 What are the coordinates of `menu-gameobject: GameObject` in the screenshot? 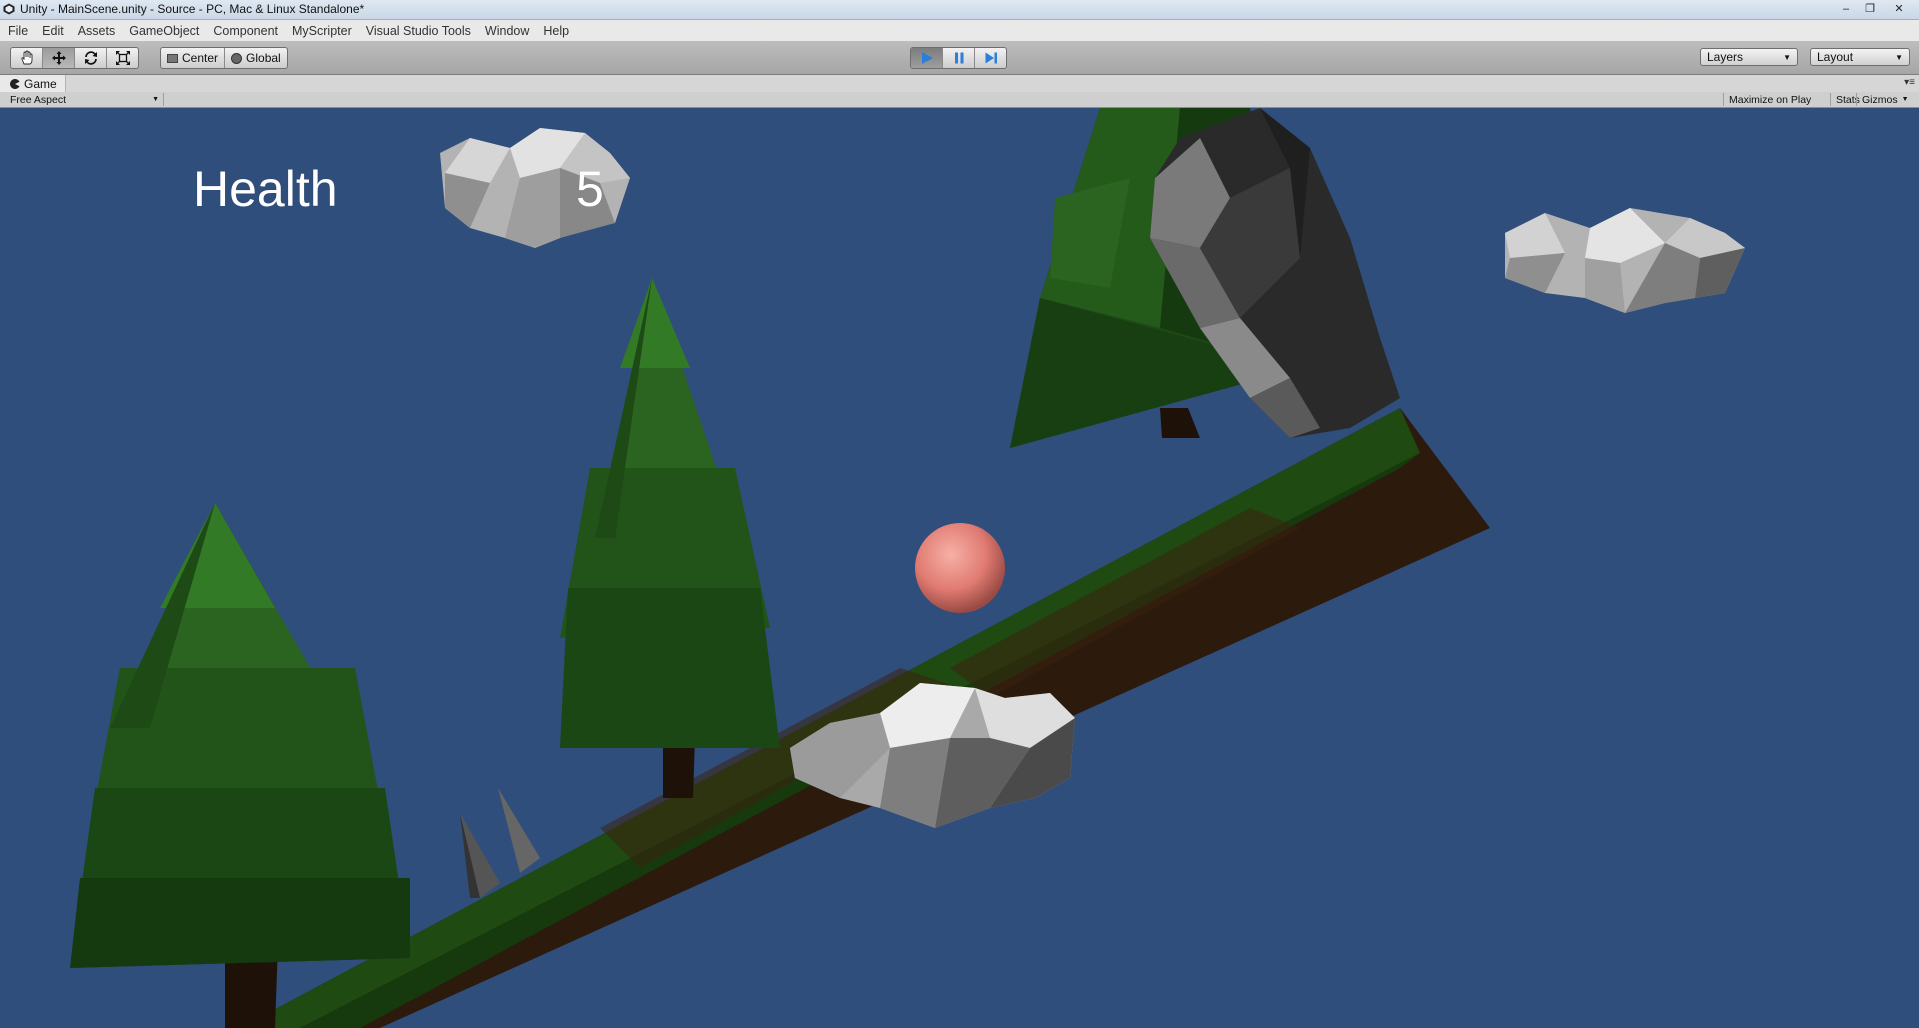 It's located at (164, 31).